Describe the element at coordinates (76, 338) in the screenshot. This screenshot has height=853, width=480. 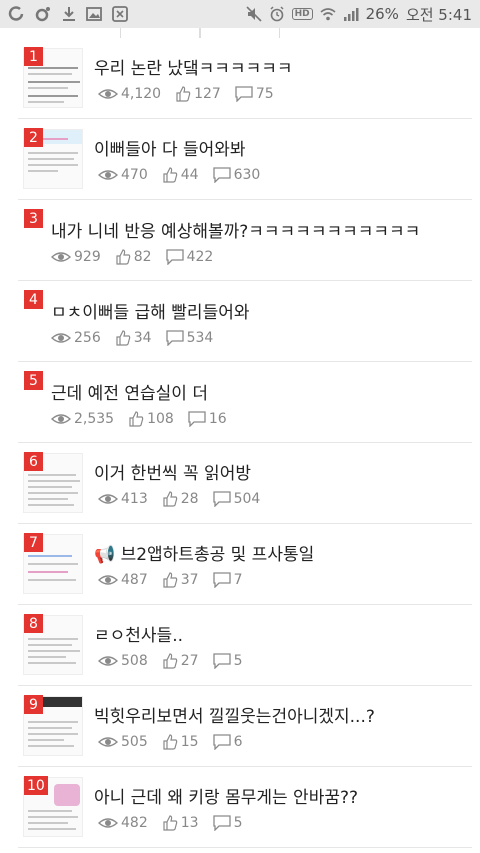
I see `views-stat: 256` at that location.